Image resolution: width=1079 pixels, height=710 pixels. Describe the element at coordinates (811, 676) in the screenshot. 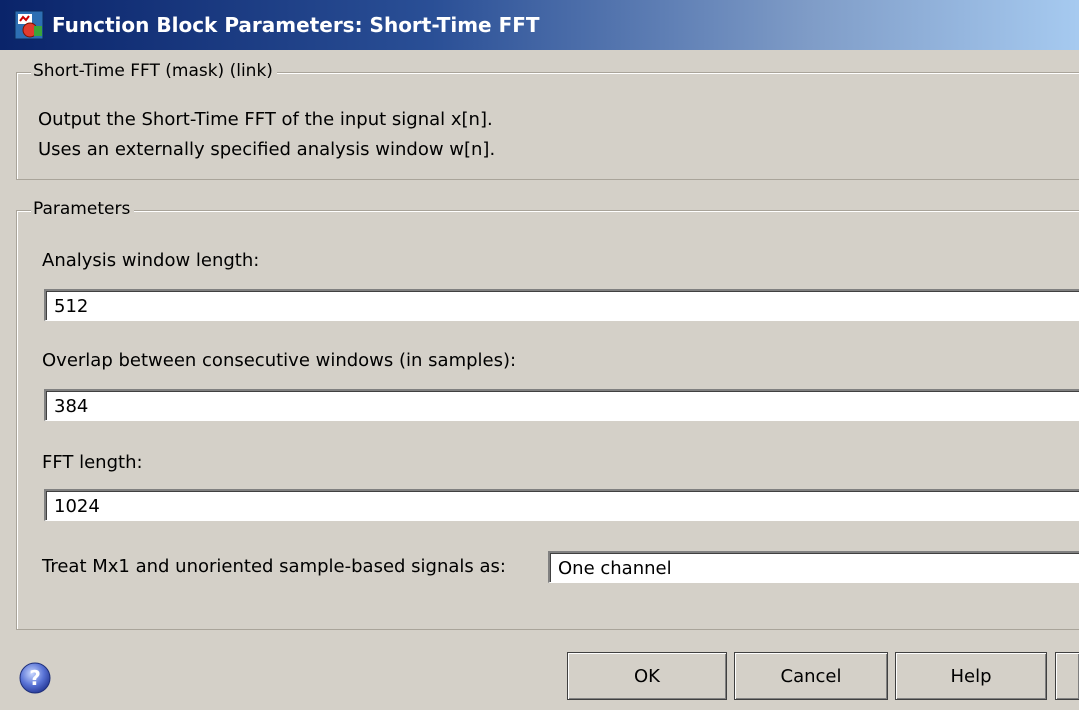

I see `cancel-button: Cancel` at that location.